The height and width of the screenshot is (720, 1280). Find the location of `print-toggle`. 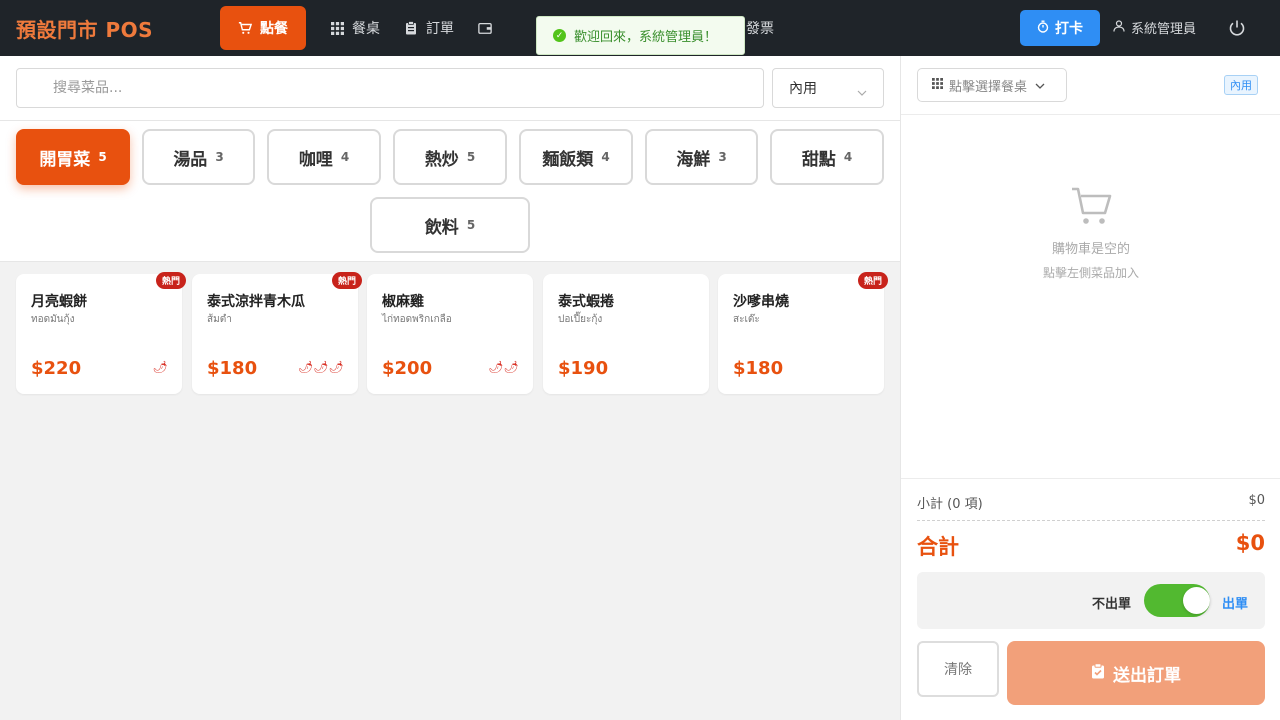

print-toggle is located at coordinates (1177, 600).